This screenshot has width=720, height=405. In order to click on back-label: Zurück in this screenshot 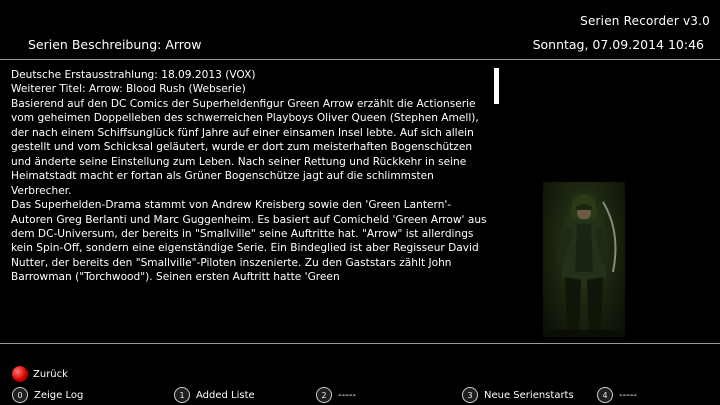, I will do `click(50, 374)`.